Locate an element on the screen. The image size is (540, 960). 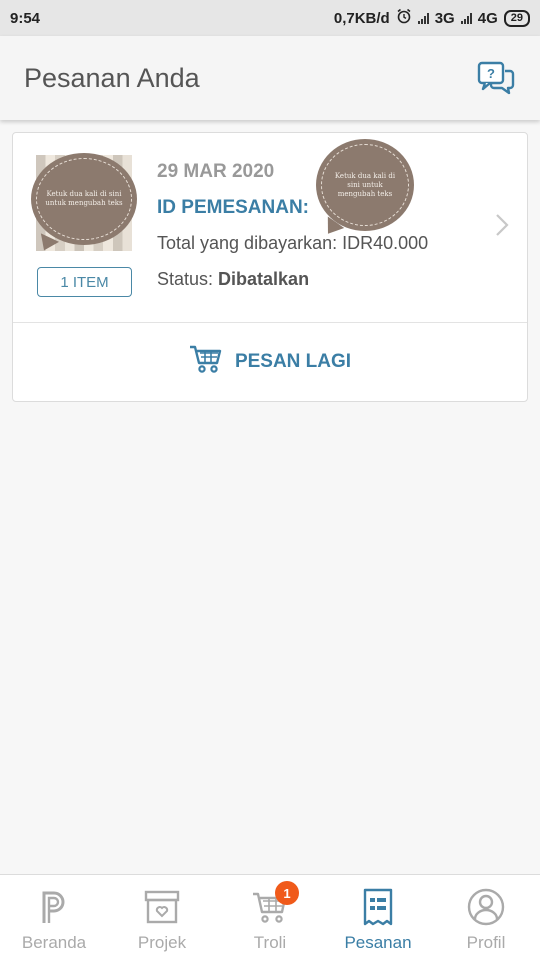
nav-item-troli: 1 Troli is located at coordinates (270, 917).